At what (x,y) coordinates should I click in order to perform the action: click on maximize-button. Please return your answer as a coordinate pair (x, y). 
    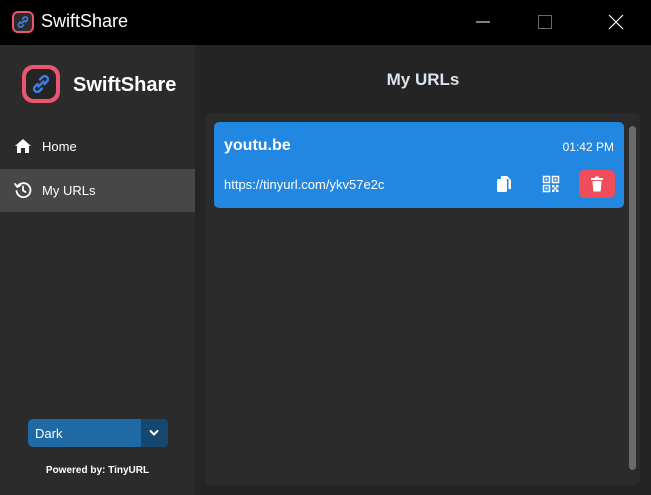
    Looking at the image, I should click on (545, 22).